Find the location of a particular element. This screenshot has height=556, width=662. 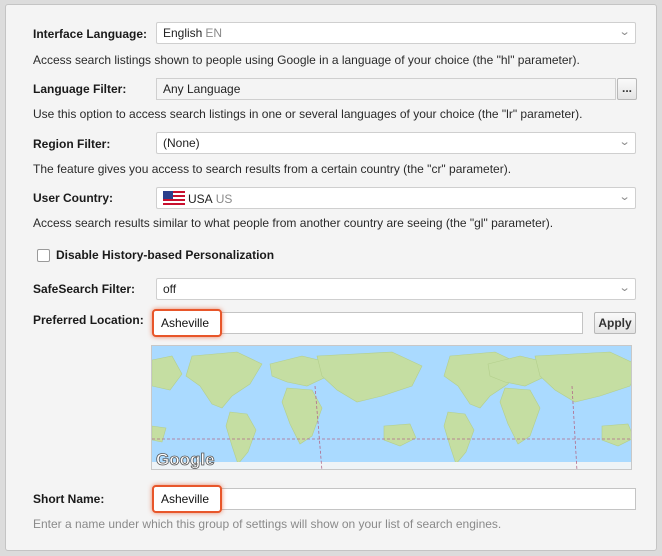

short-name-input: Asheville is located at coordinates (187, 499).